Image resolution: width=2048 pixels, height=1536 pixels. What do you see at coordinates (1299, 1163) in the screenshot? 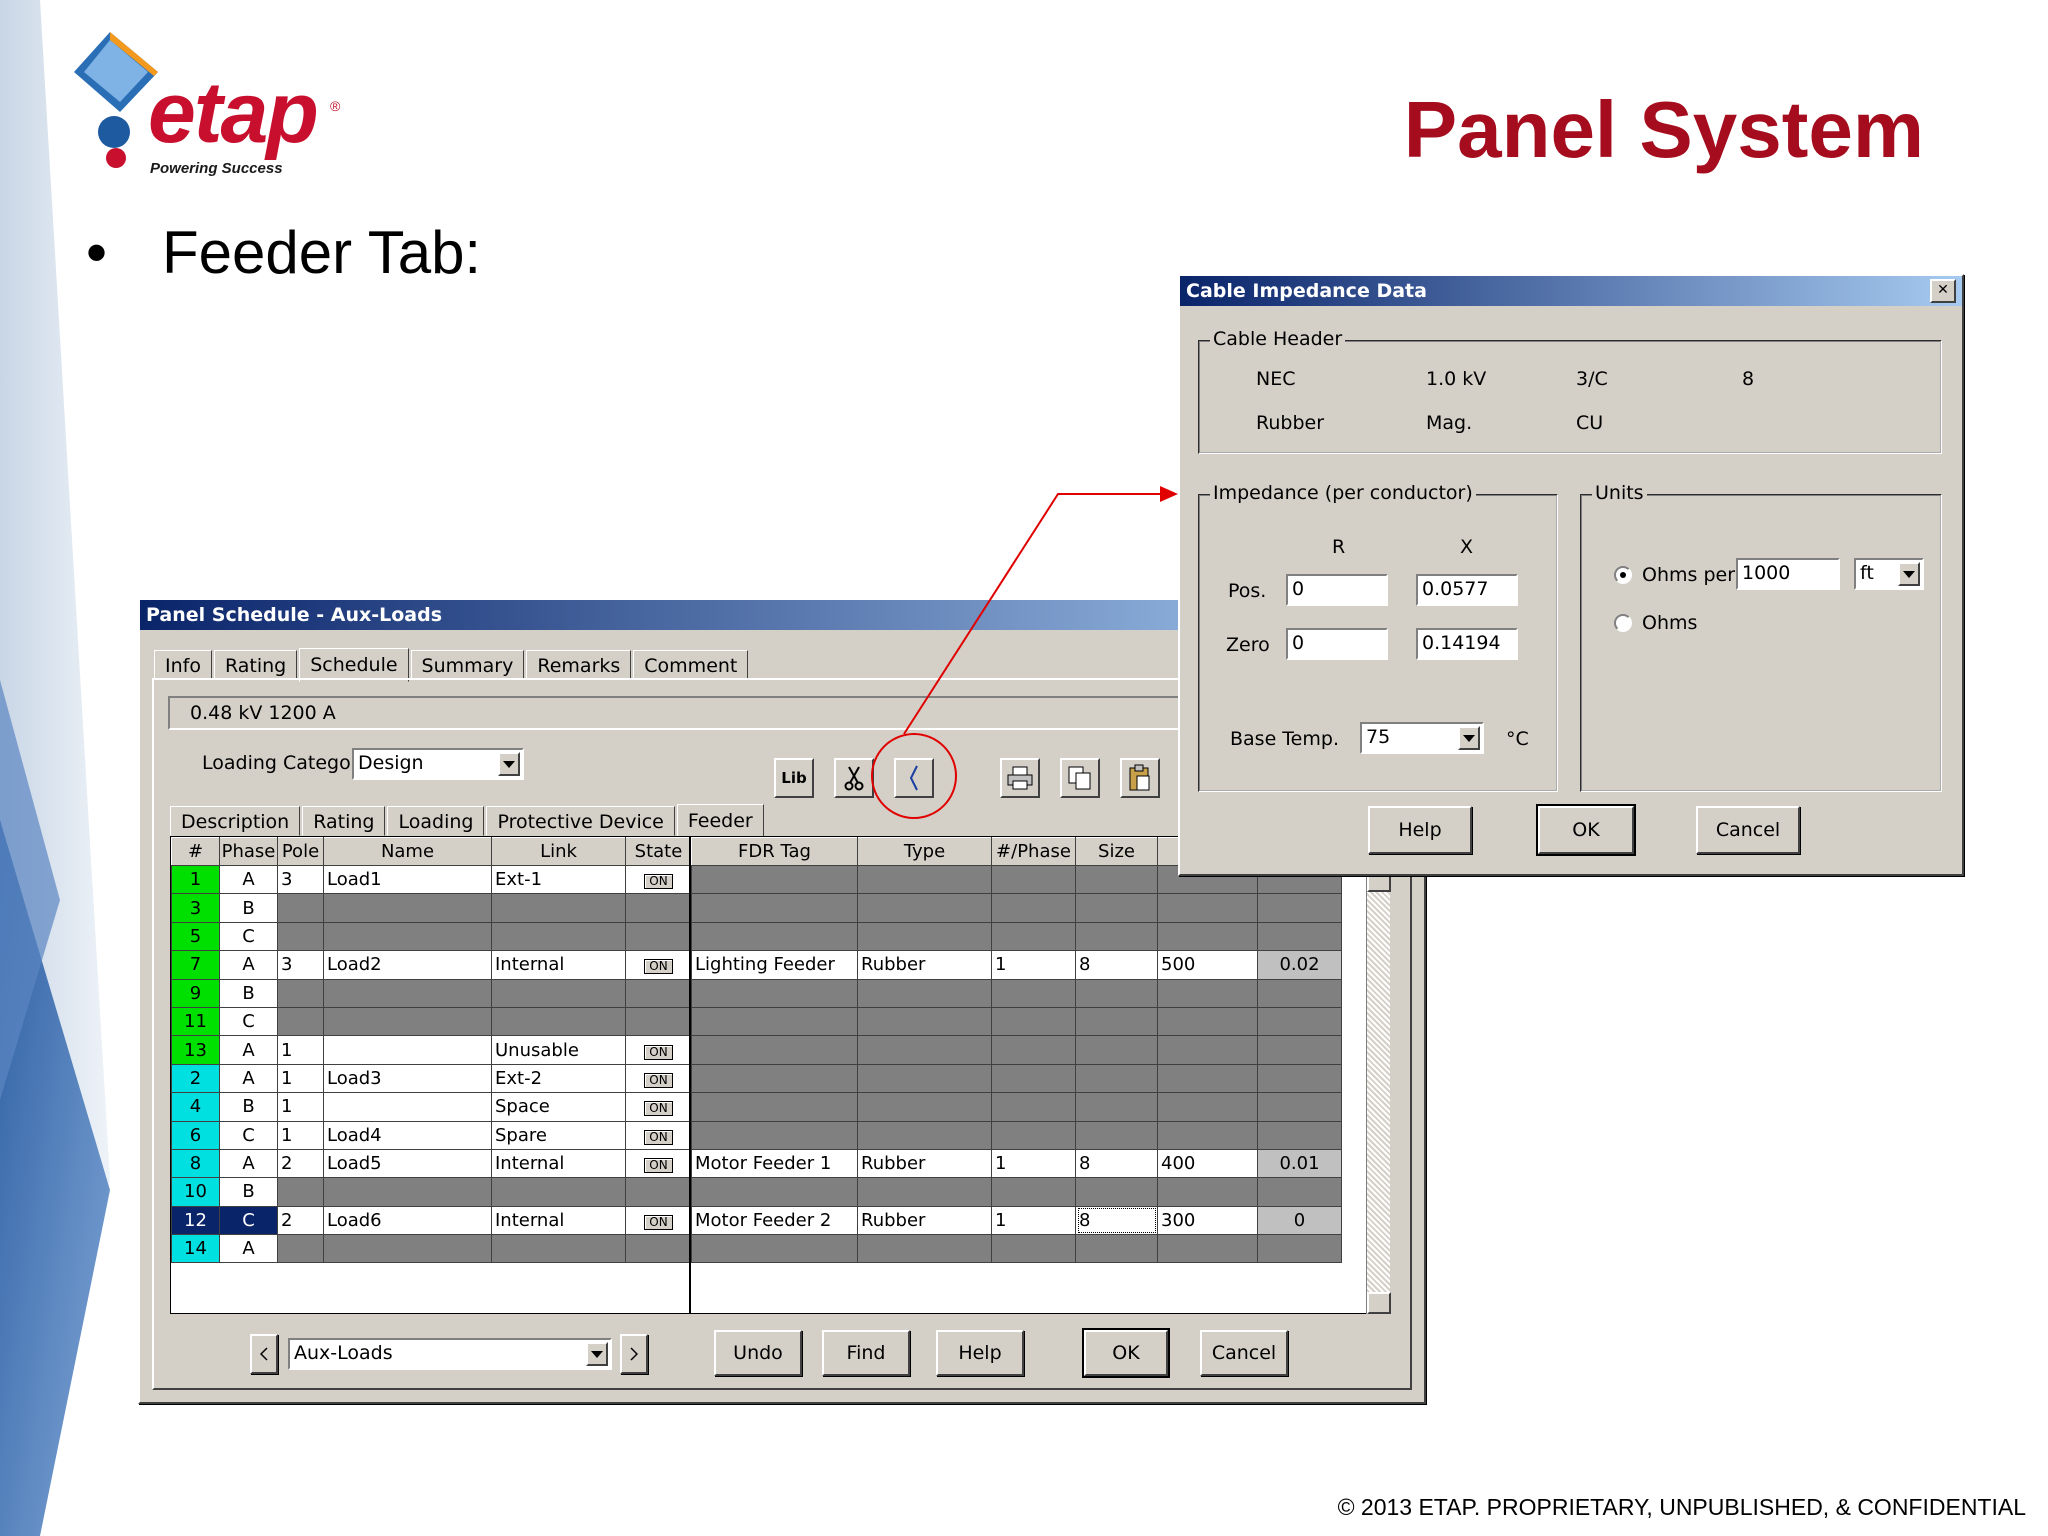
I see `row-impedance: 0.01` at bounding box center [1299, 1163].